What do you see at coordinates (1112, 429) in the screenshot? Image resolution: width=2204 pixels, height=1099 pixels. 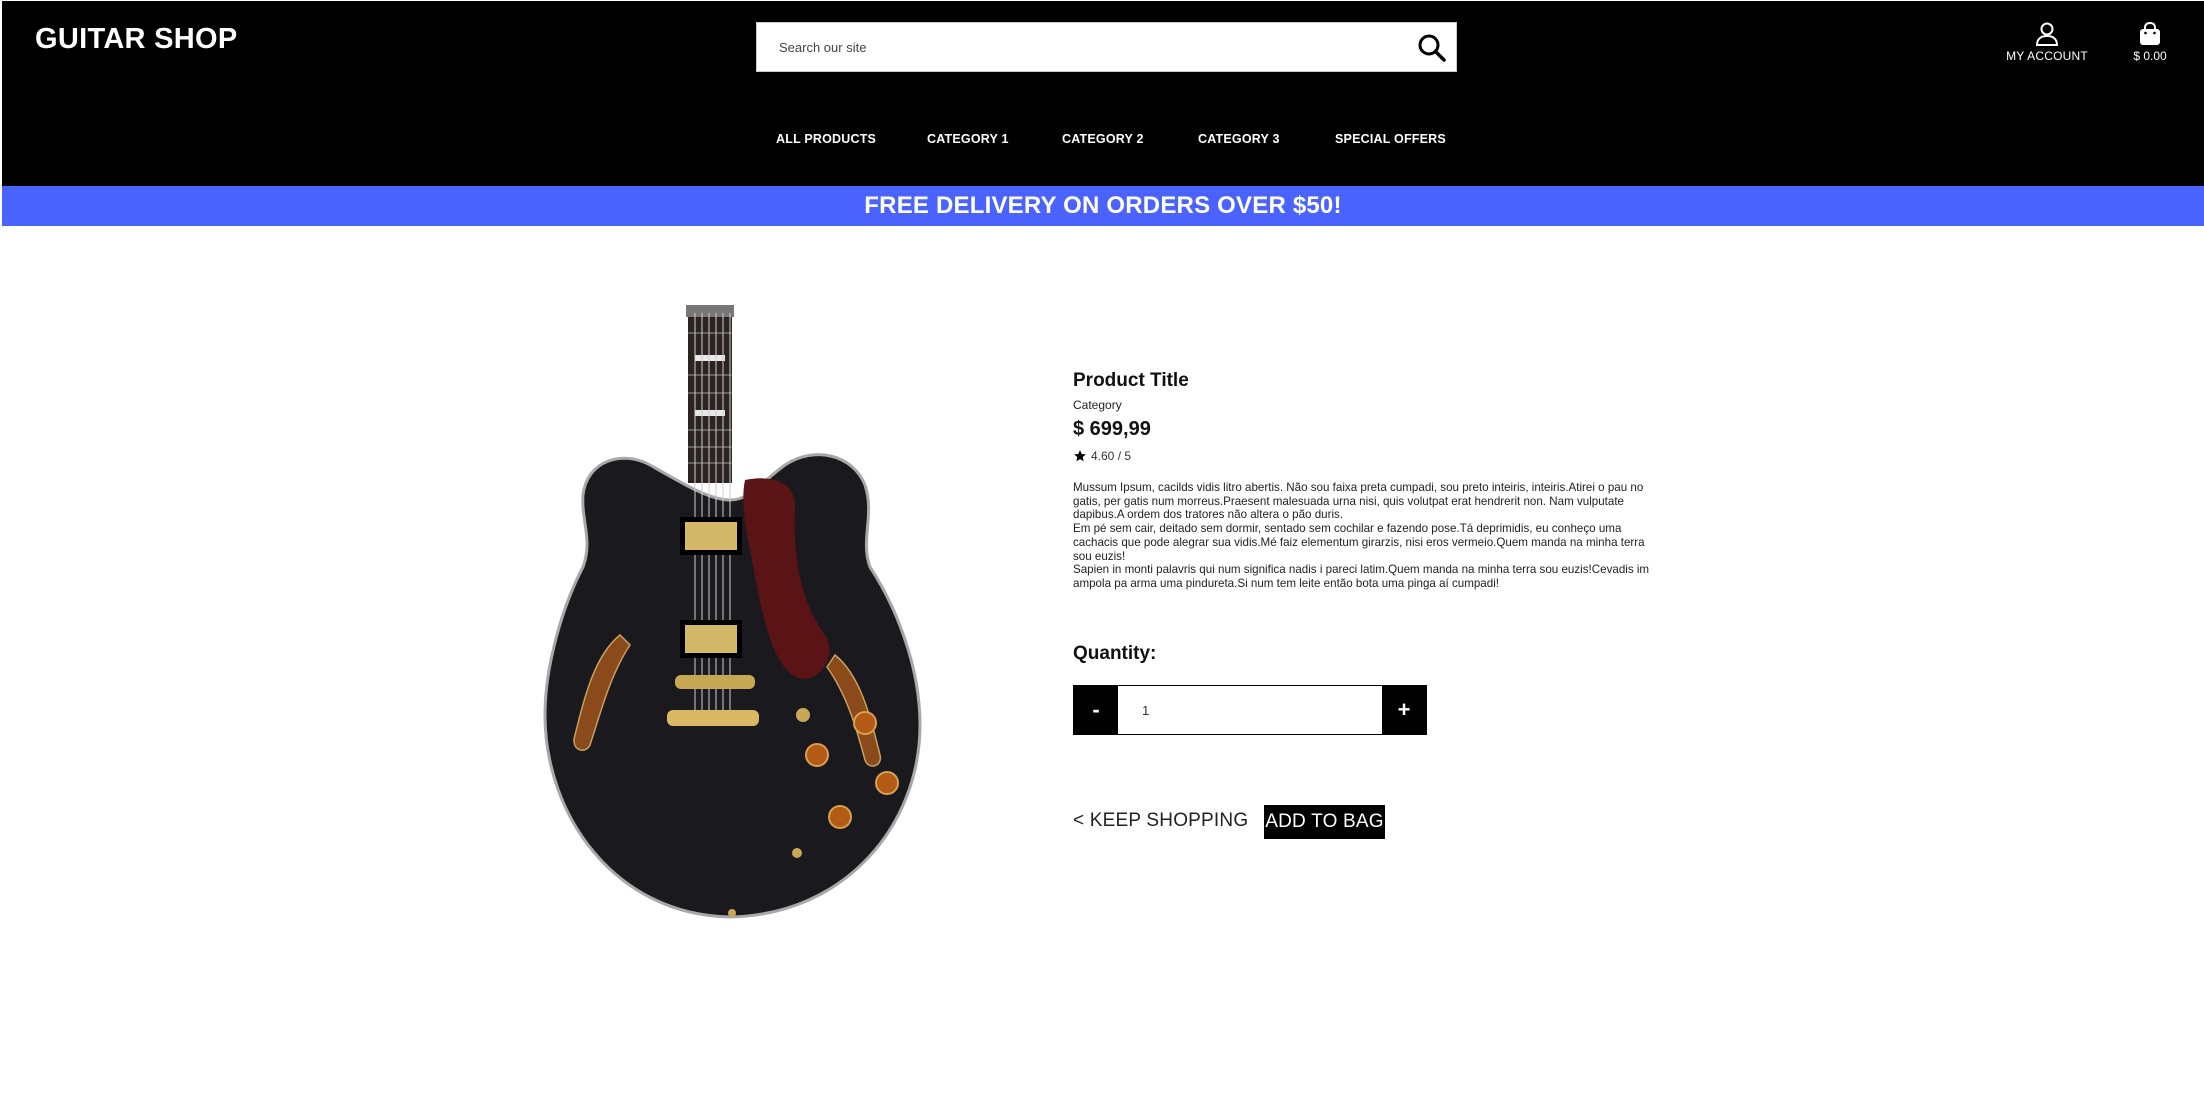 I see `product-price: $ 699,99` at bounding box center [1112, 429].